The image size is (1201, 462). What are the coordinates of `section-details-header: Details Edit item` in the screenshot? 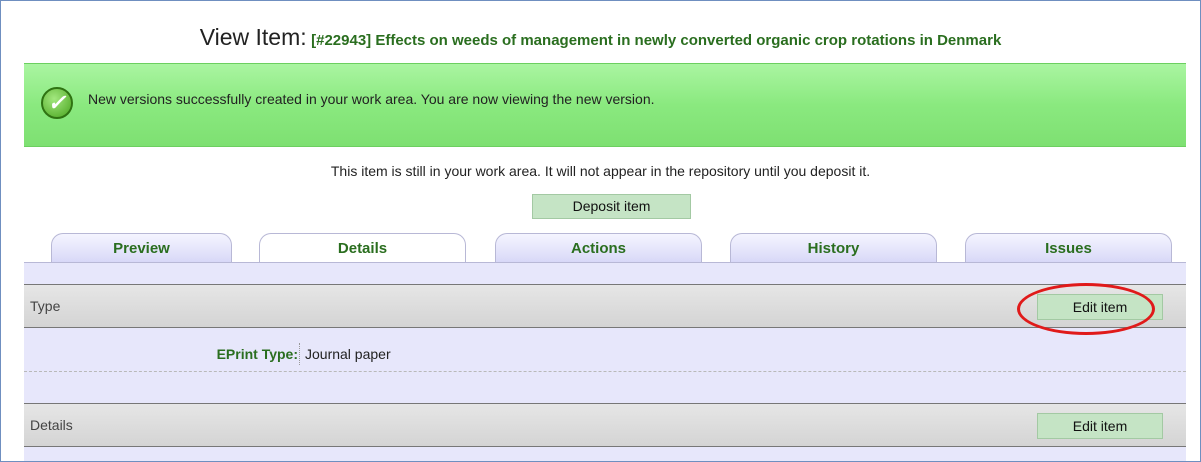 It's located at (605, 425).